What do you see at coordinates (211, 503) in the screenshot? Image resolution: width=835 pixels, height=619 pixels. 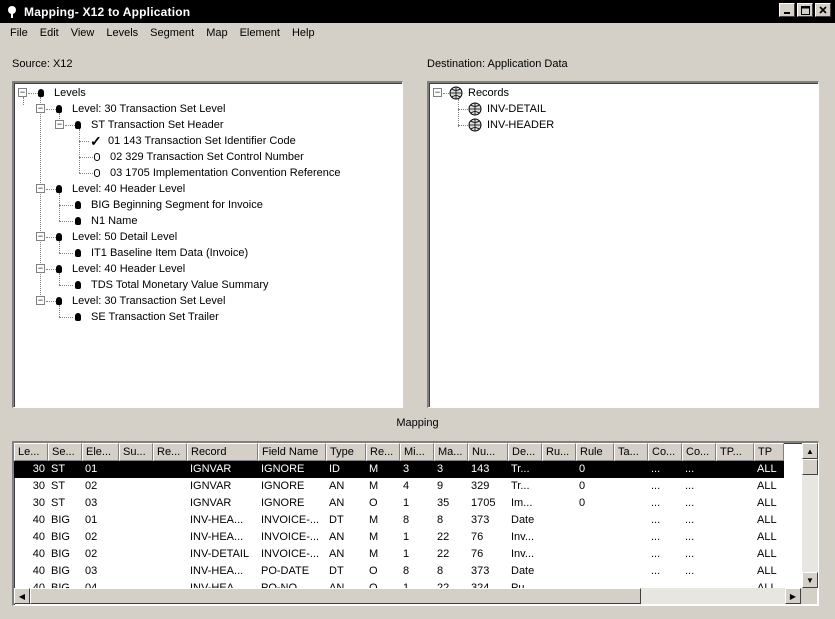 I see `table-cell: IGNVAR` at bounding box center [211, 503].